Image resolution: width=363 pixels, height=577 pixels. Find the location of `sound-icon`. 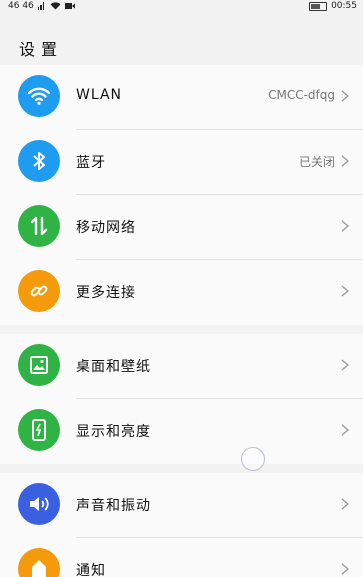

sound-icon is located at coordinates (39, 504).